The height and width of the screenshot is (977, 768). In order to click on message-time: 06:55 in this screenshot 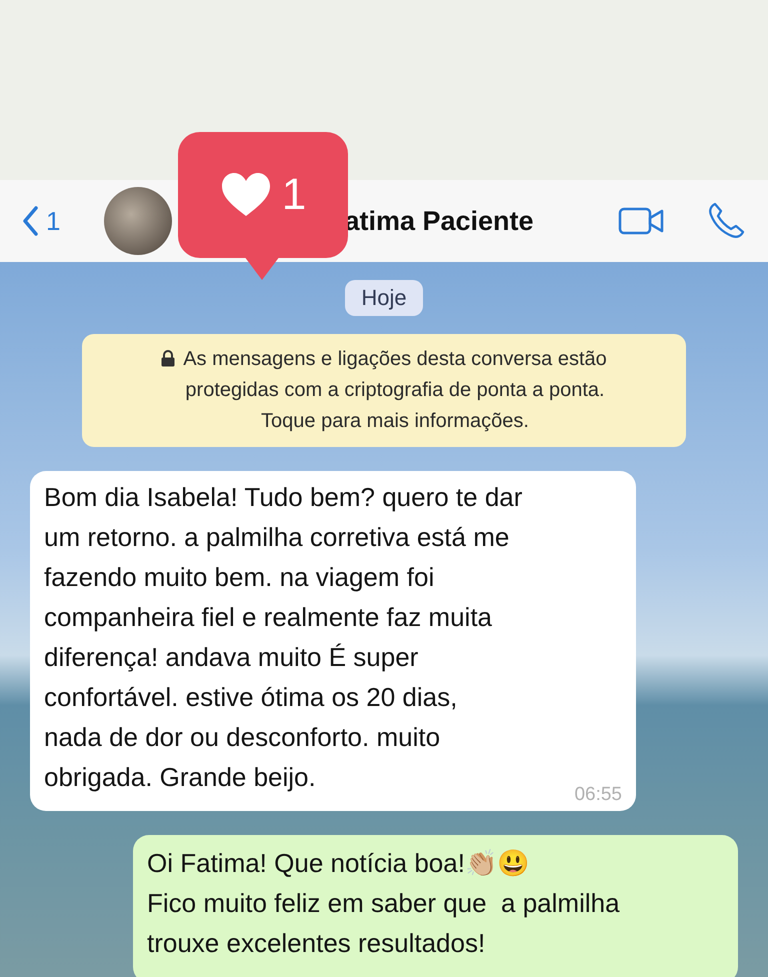, I will do `click(597, 795)`.